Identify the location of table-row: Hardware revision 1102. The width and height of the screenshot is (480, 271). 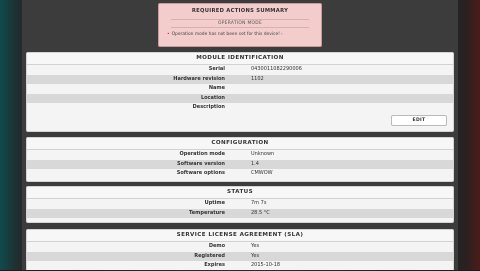
(240, 79).